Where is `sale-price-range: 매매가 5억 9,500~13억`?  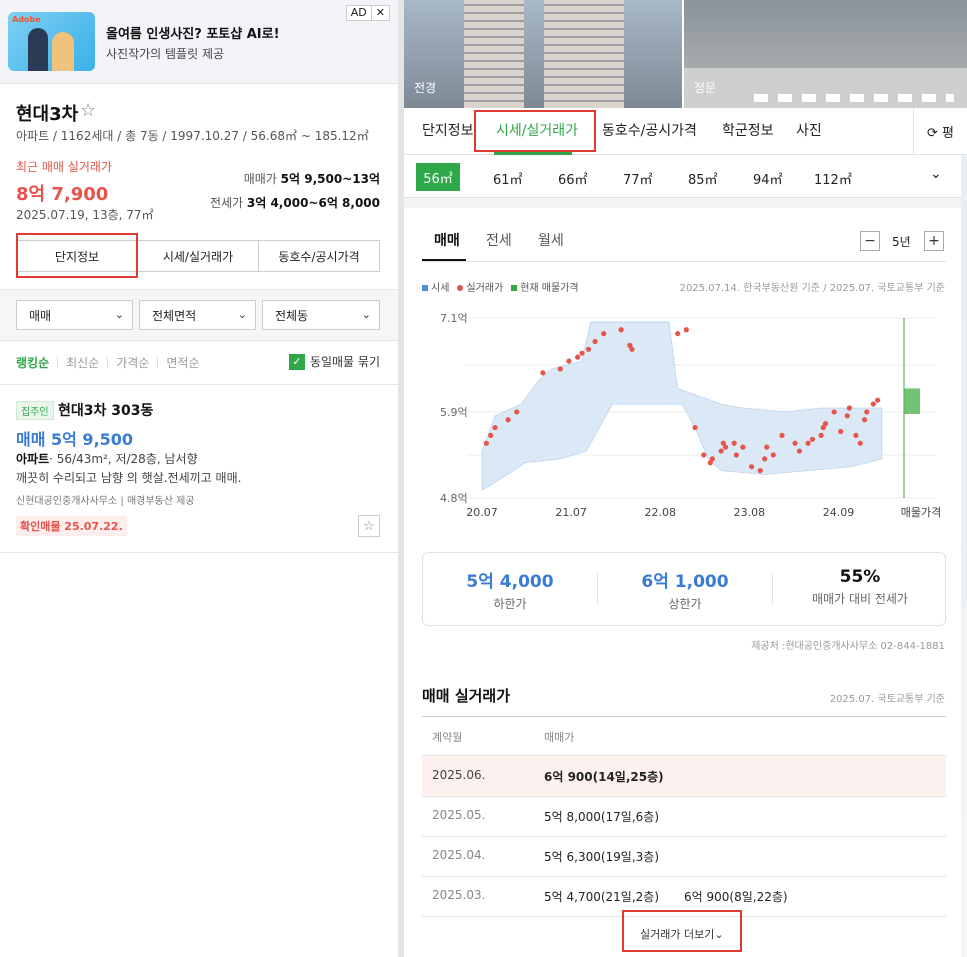 sale-price-range: 매매가 5억 9,500~13억 is located at coordinates (312, 178).